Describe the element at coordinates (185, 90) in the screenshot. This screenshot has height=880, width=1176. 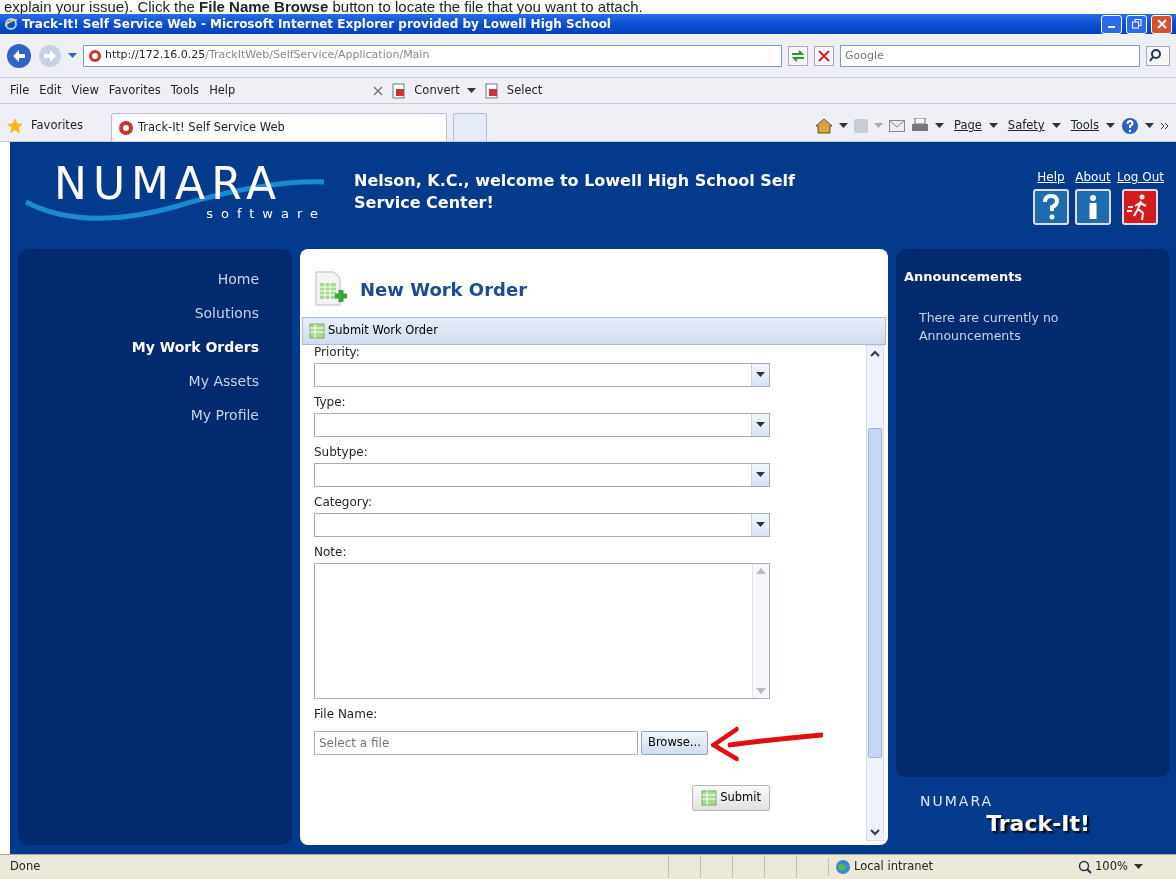
I see `menu-item: Tools` at that location.